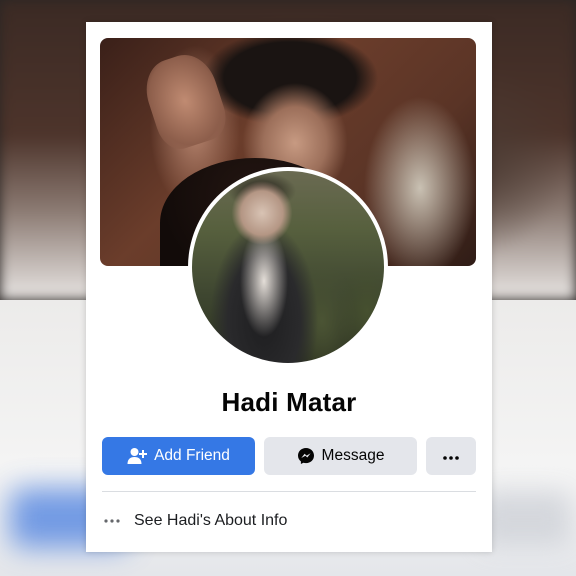 The width and height of the screenshot is (576, 576). Describe the element at coordinates (306, 456) in the screenshot. I see `messenger-icon` at that location.